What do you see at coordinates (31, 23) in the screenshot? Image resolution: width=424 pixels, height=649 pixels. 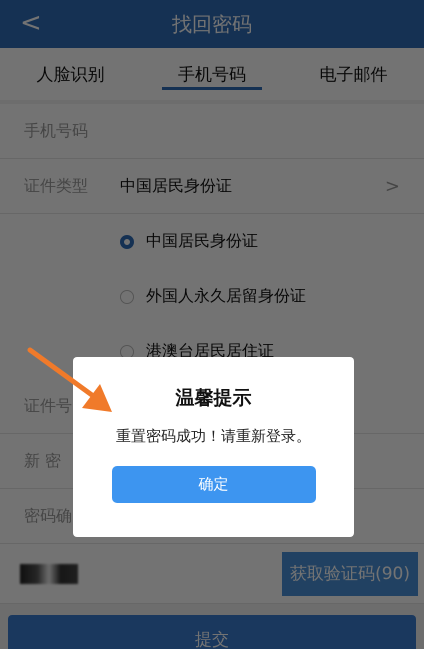 I see `back-button: <` at bounding box center [31, 23].